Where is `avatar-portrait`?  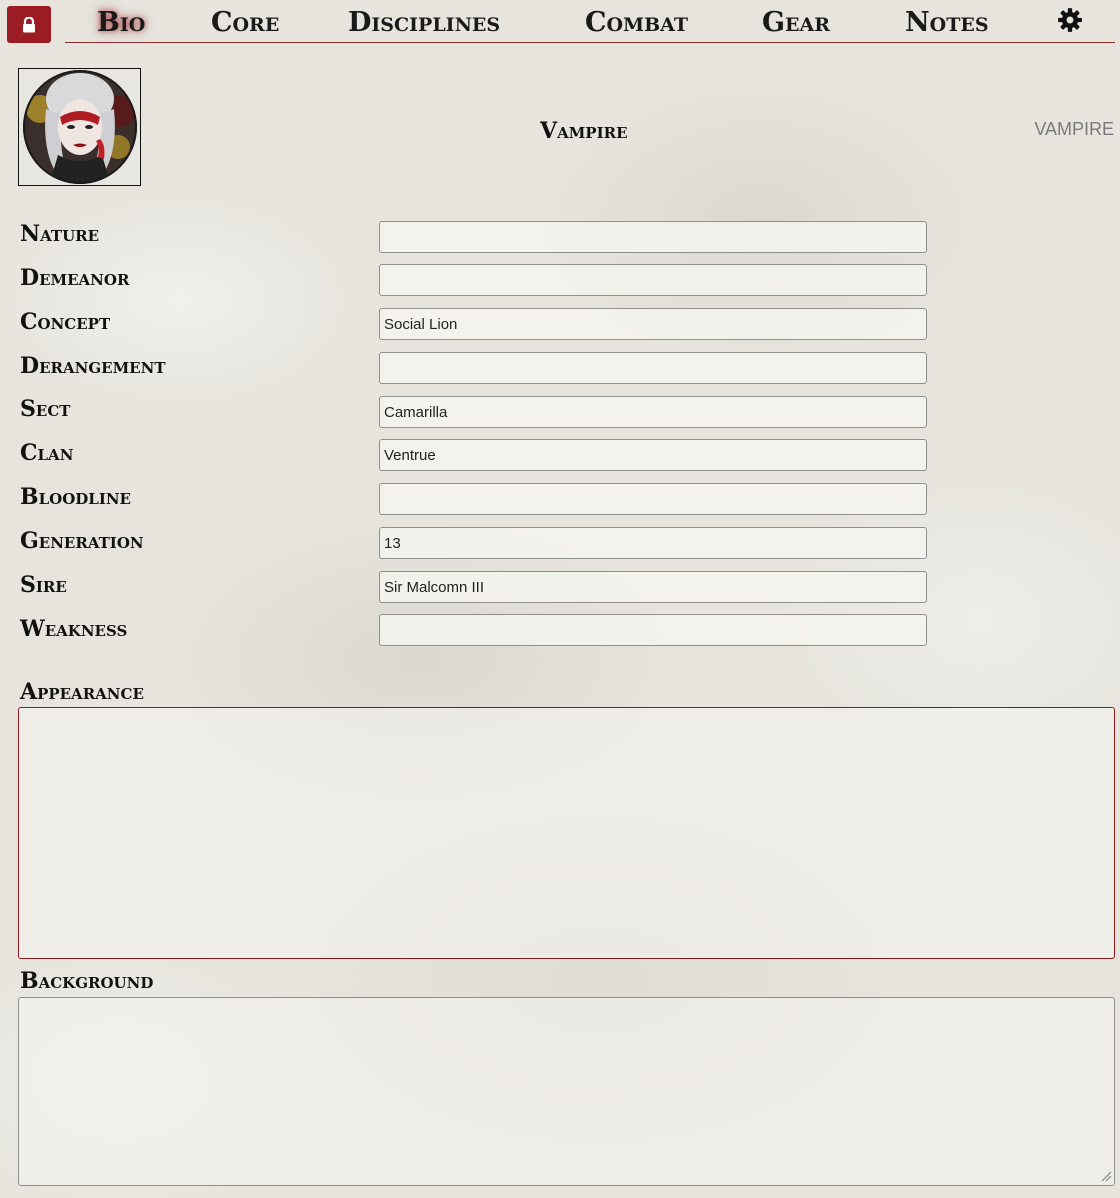
avatar-portrait is located at coordinates (79, 127).